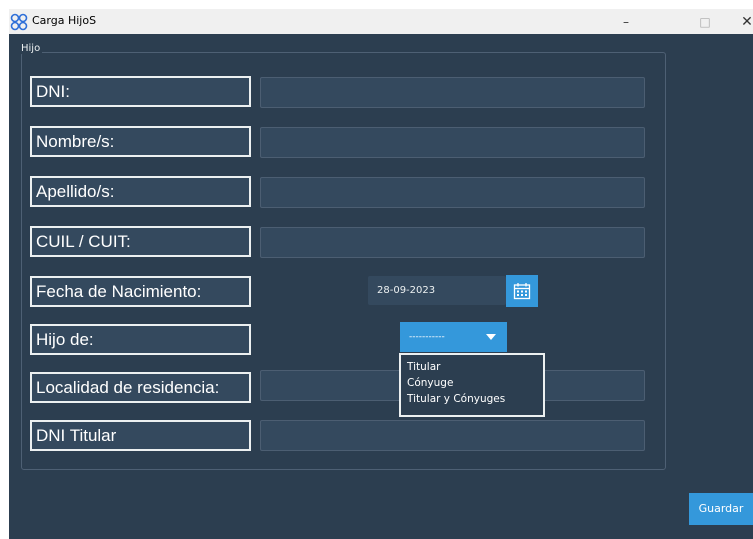 The image size is (753, 539). Describe the element at coordinates (140, 191) in the screenshot. I see `apellido-label: Apellido/s:` at that location.